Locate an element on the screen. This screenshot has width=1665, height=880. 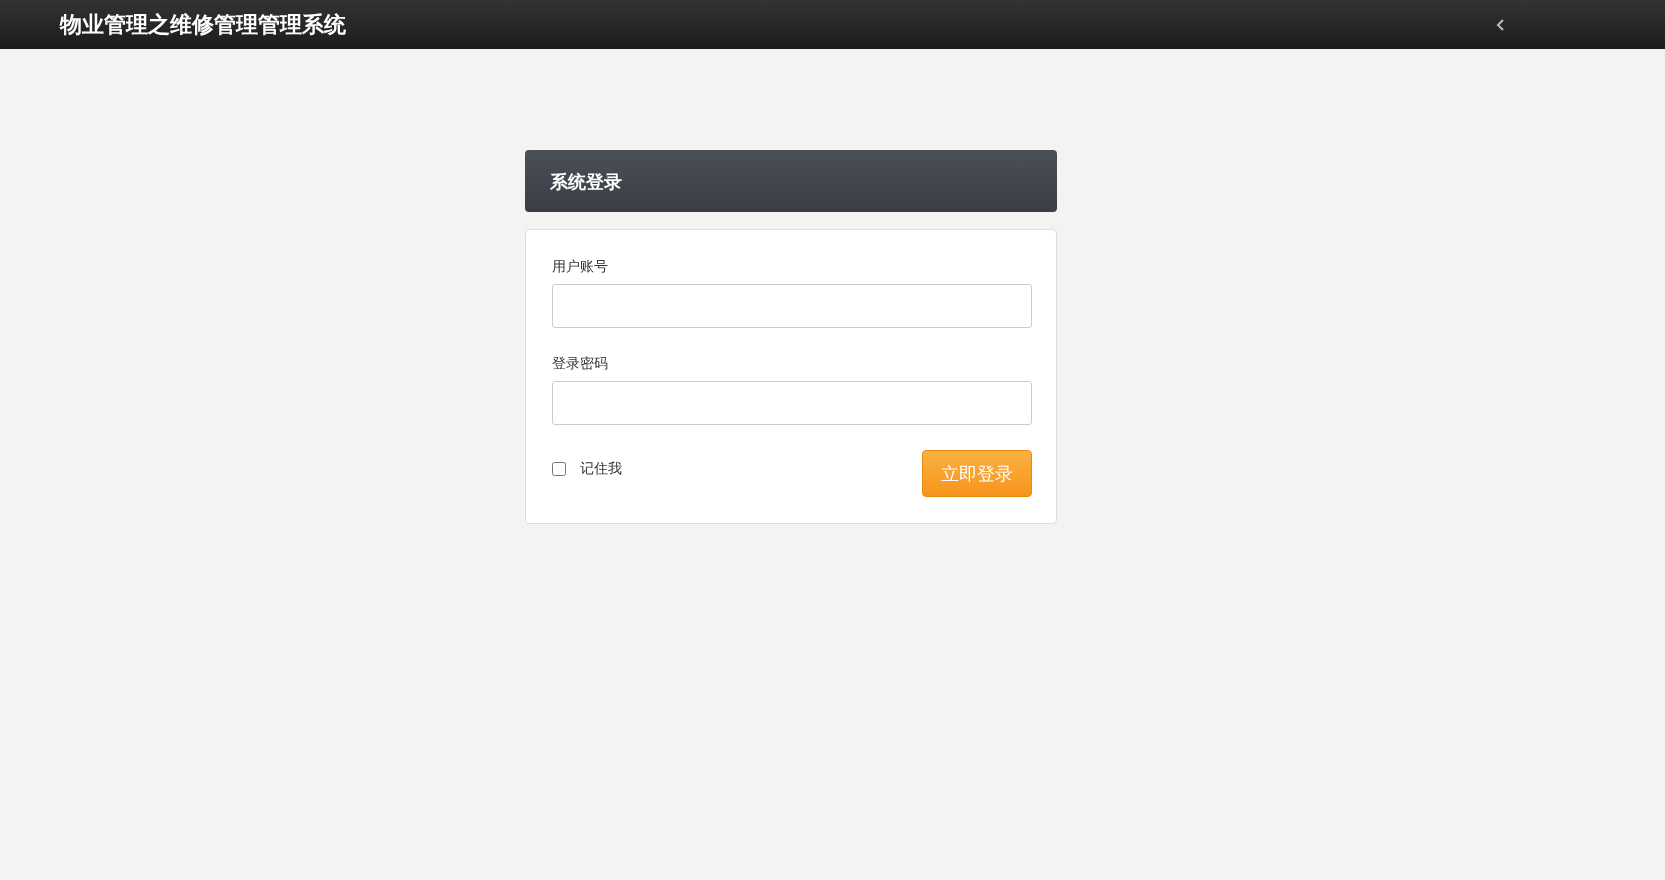
login-title: 系统登录 is located at coordinates (586, 181).